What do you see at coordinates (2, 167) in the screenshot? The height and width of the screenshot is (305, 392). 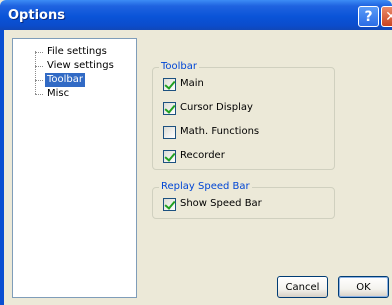 I see `window-frame-left` at bounding box center [2, 167].